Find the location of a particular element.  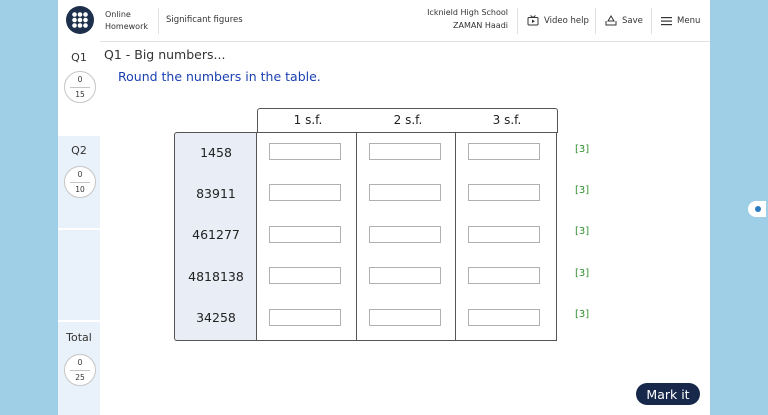

score-total: 25 is located at coordinates (80, 377).